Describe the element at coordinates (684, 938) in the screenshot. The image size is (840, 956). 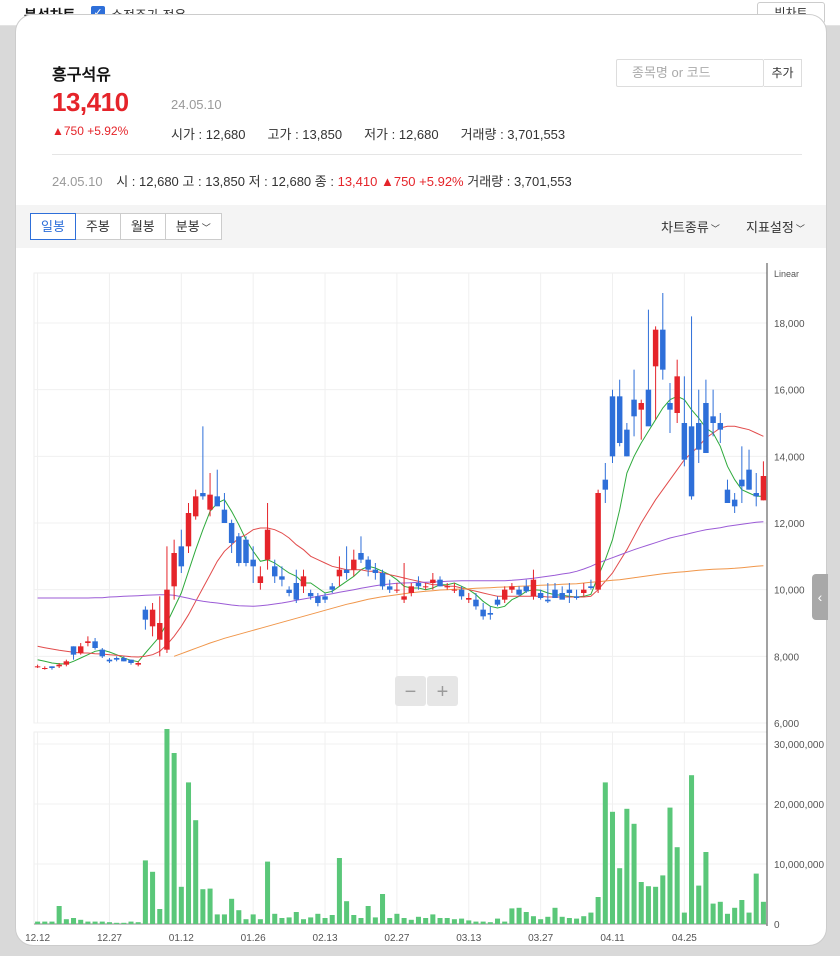
I see `x-tick-label: 04.25` at that location.